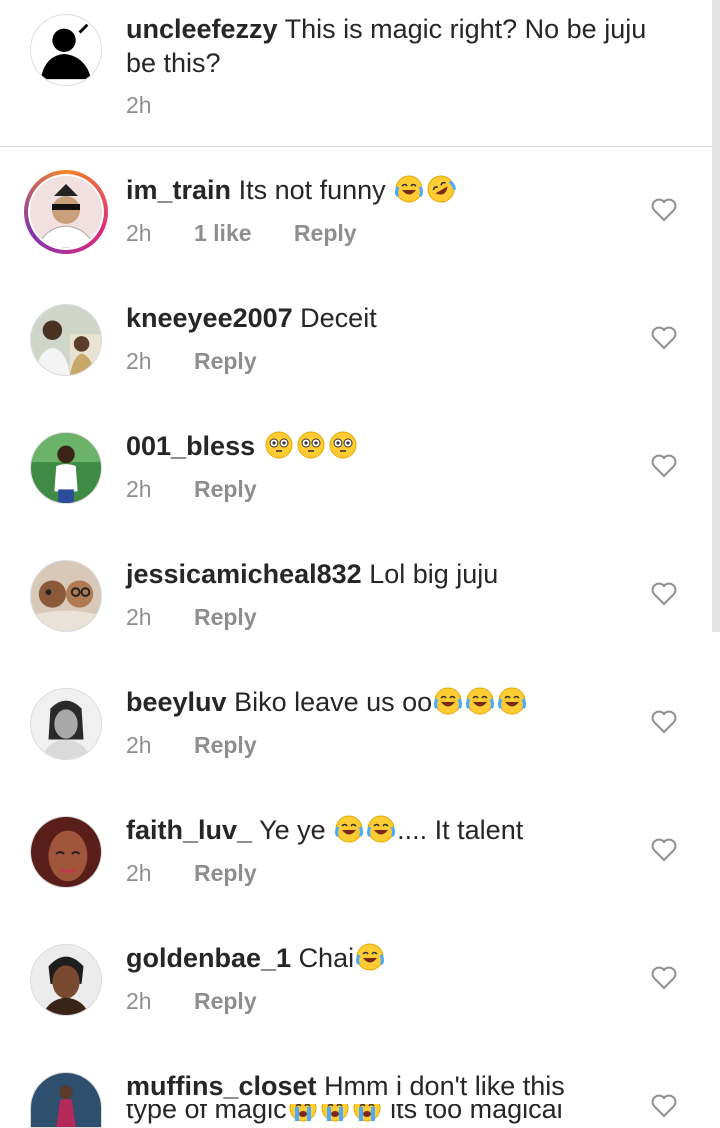 The width and height of the screenshot is (720, 1128). Describe the element at coordinates (472, 1114) in the screenshot. I see `comment-text-after: its too magical` at that location.